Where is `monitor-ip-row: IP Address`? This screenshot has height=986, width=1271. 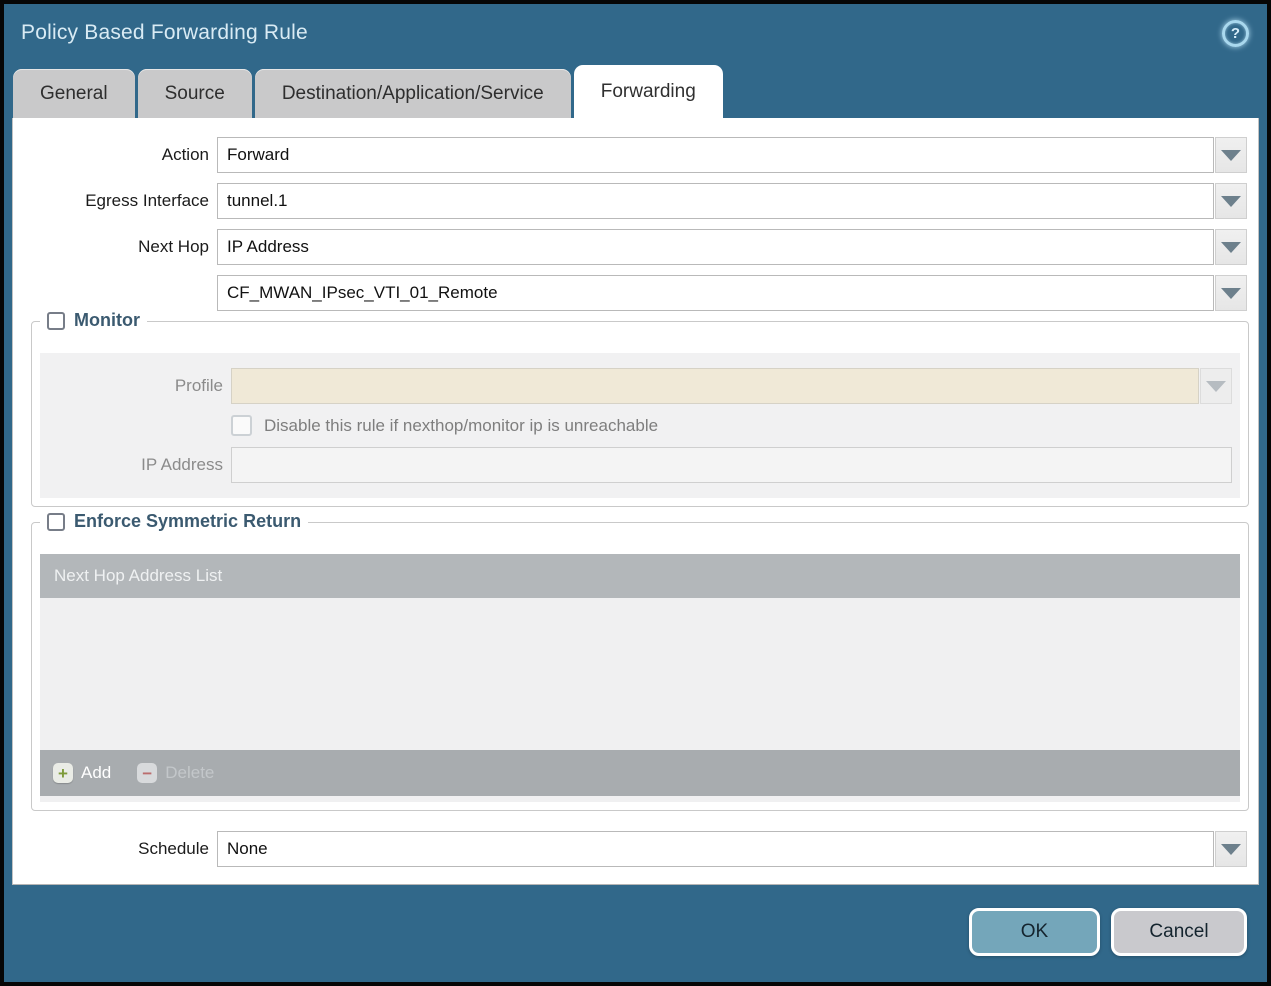 monitor-ip-row: IP Address is located at coordinates (640, 465).